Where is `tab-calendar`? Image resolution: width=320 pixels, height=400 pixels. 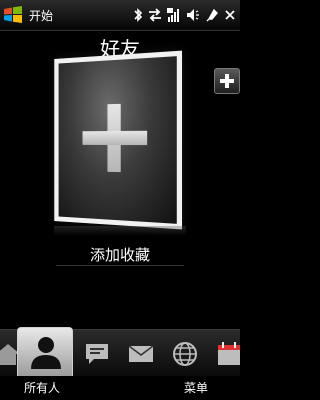
tab-calendar is located at coordinates (229, 353).